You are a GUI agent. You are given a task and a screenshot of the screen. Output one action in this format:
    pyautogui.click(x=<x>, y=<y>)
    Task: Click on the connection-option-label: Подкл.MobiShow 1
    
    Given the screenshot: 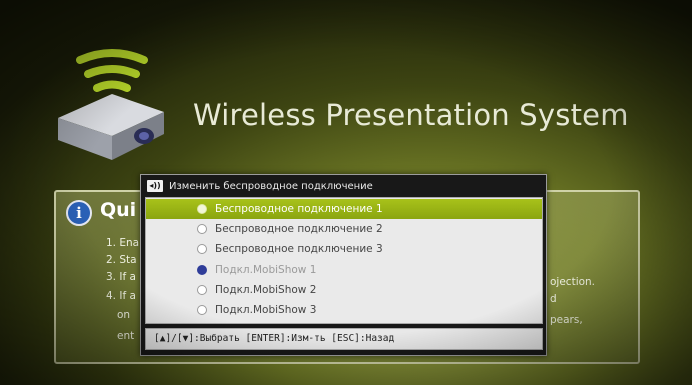 What is the action you would take?
    pyautogui.click(x=266, y=270)
    